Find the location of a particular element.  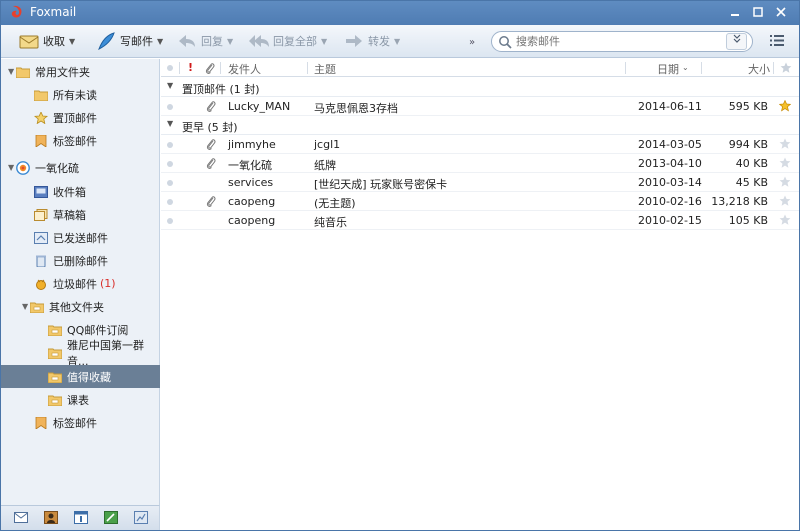

mail-date: 2014-03-05 is located at coordinates (670, 144).